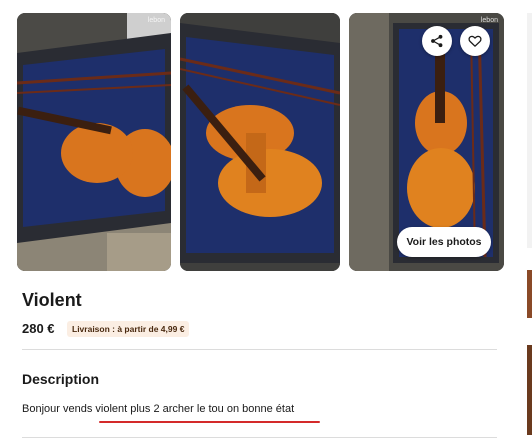  I want to click on side-panel-edge, so click(529, 130).